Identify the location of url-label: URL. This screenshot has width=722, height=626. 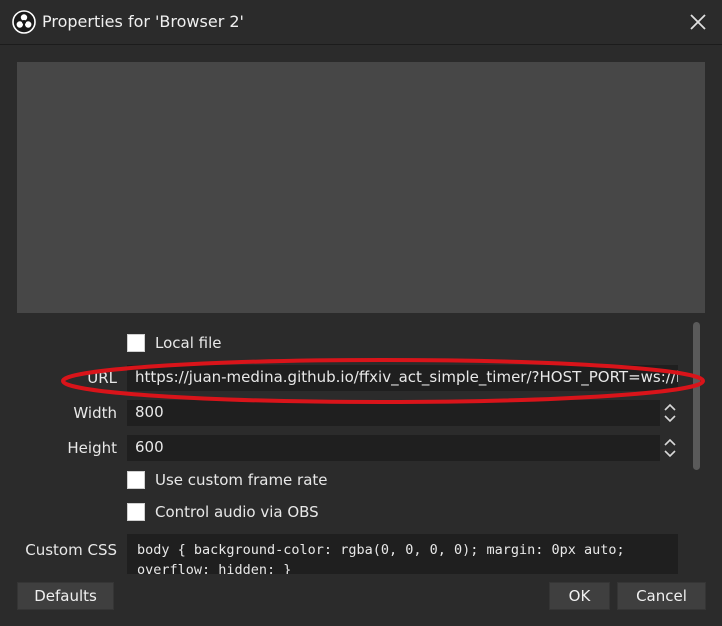
(102, 378).